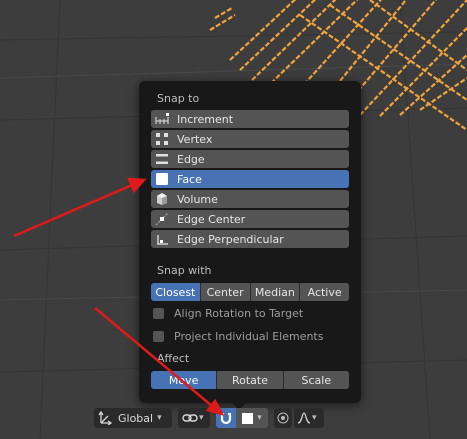 Image resolution: width=467 pixels, height=439 pixels. What do you see at coordinates (176, 292) in the screenshot?
I see `snap-with-closest: Closest` at bounding box center [176, 292].